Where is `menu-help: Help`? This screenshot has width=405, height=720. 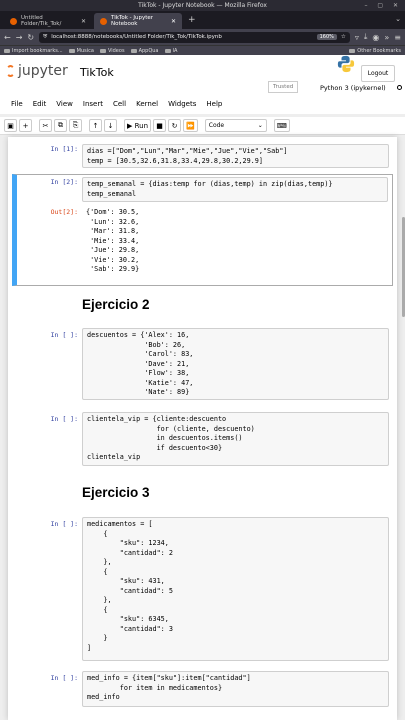
menu-help: Help is located at coordinates (214, 104).